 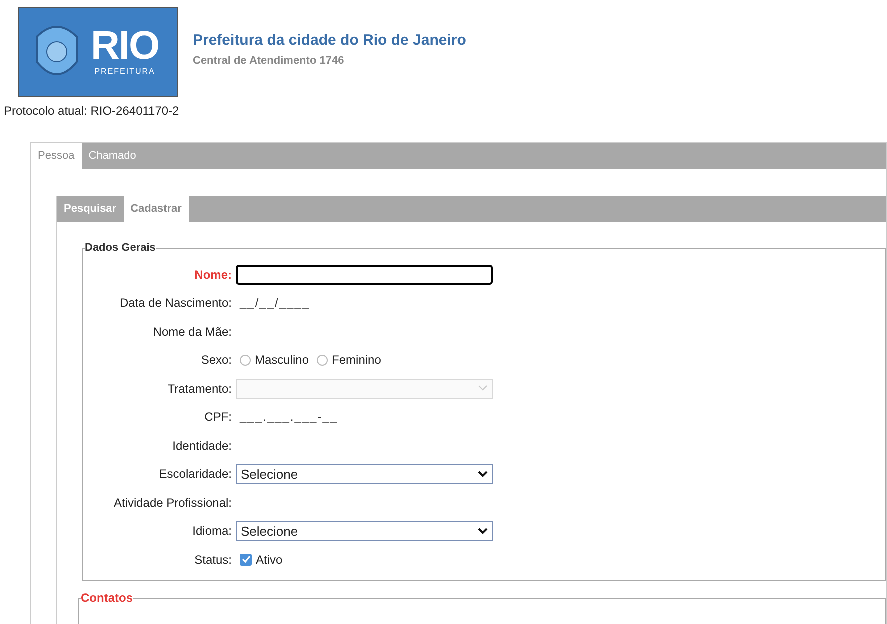 I want to click on radio-option: Feminino, so click(x=349, y=360).